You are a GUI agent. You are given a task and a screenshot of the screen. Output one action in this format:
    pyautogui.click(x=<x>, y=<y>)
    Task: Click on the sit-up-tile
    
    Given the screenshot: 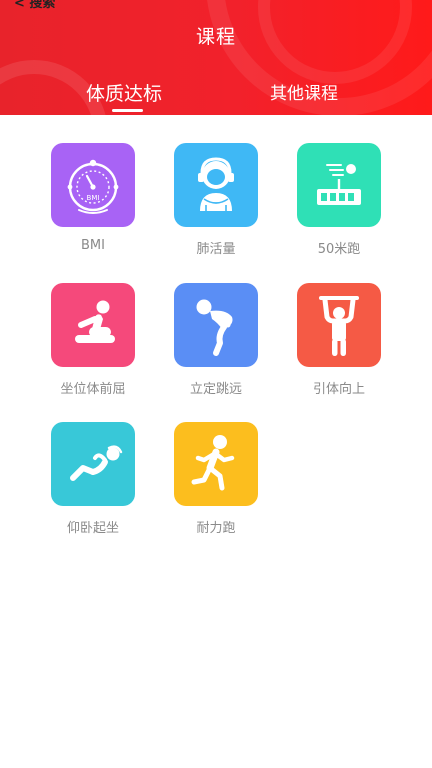 What is the action you would take?
    pyautogui.click(x=93, y=464)
    